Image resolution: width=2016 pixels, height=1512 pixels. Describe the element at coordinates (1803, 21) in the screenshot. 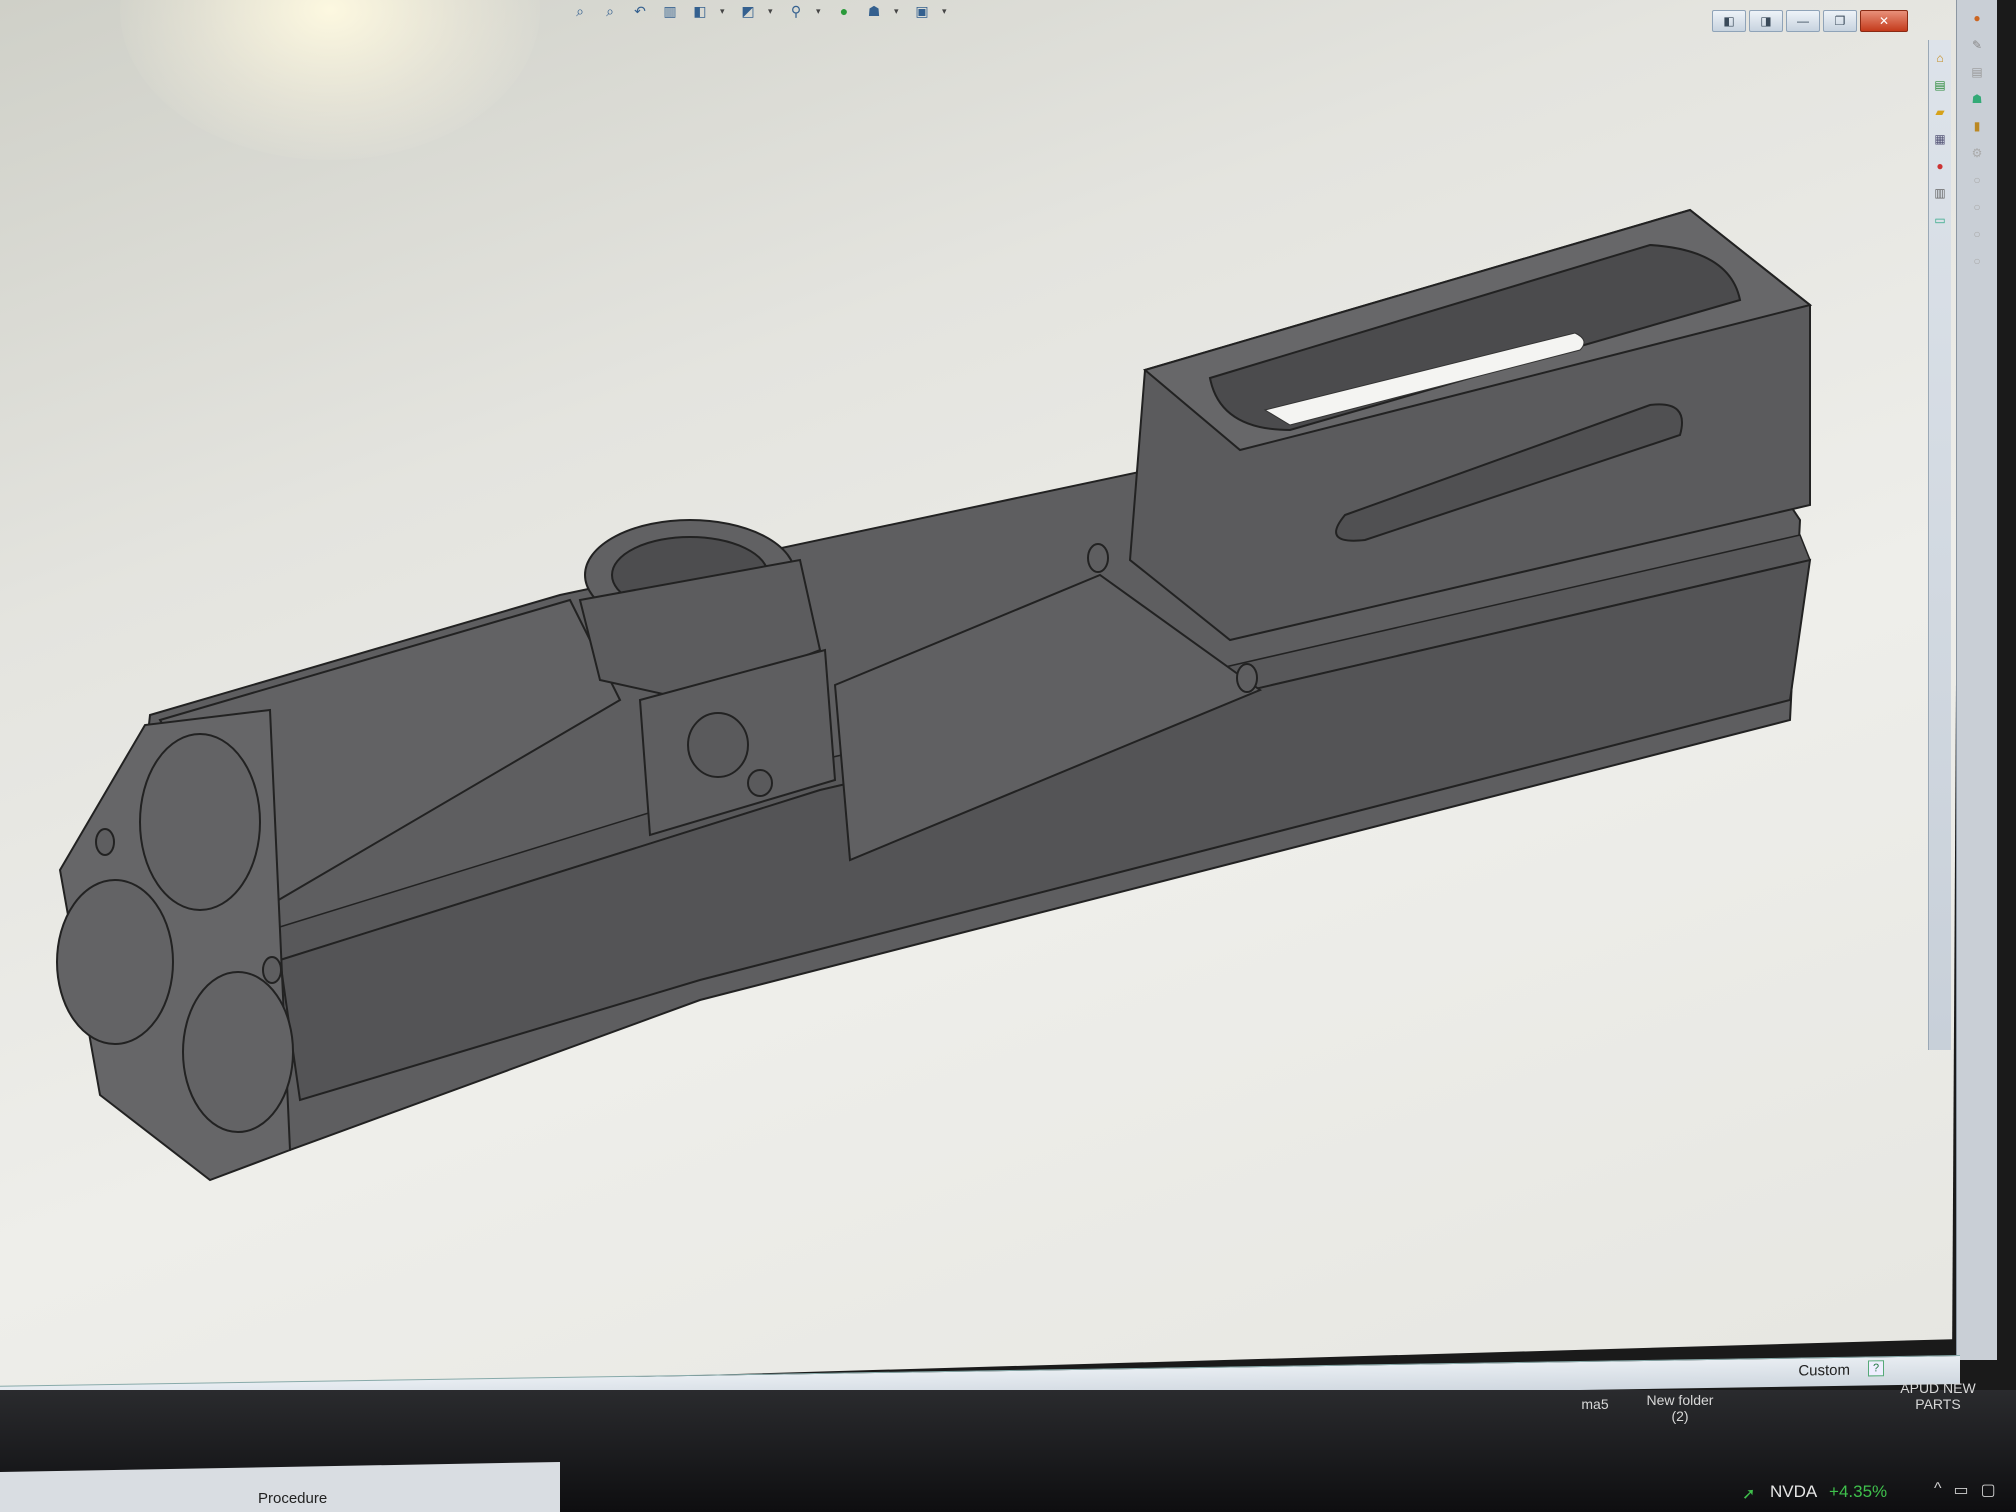

I see `minimize-button: —` at that location.